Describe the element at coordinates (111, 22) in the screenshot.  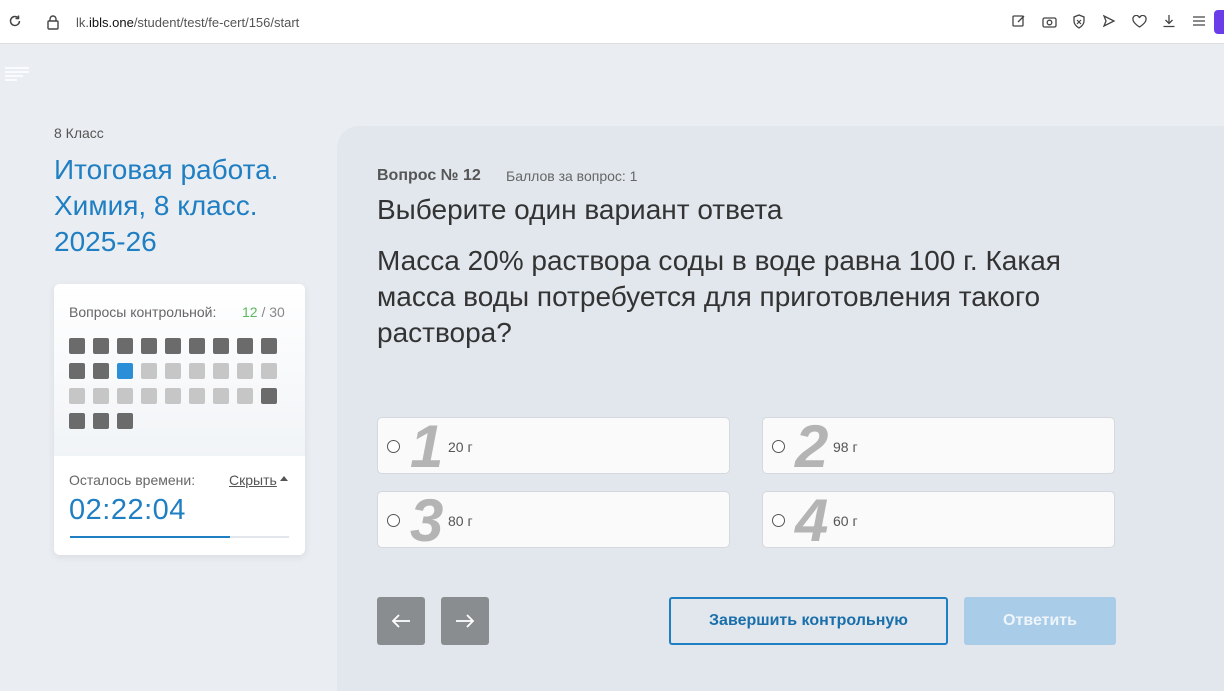
I see `url-domain: ibls.one` at that location.